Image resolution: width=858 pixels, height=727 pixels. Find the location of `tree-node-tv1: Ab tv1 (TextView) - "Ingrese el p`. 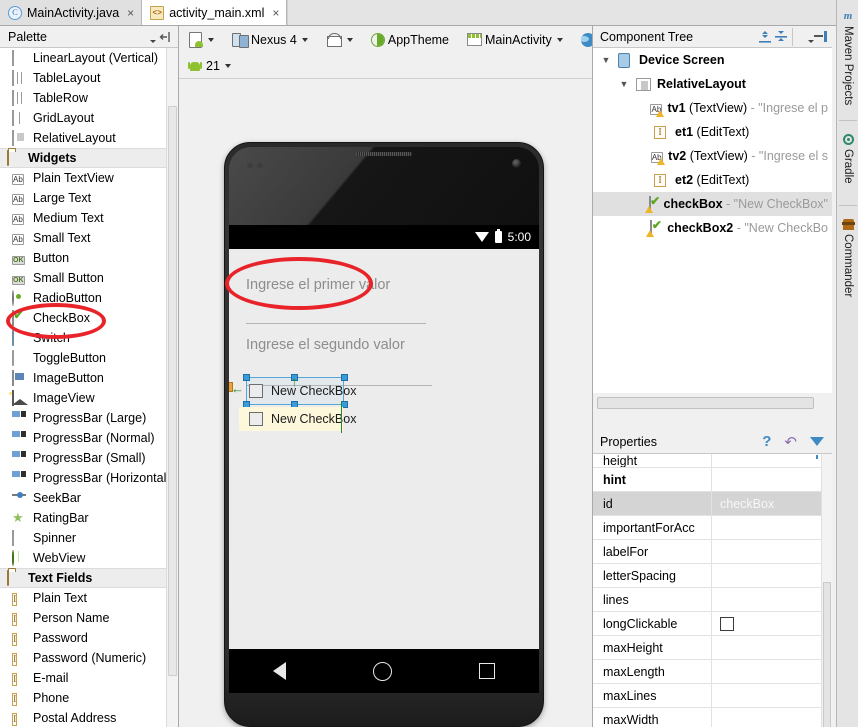

tree-node-tv1: Ab tv1 (TextView) - "Ingrese el p is located at coordinates (712, 108).